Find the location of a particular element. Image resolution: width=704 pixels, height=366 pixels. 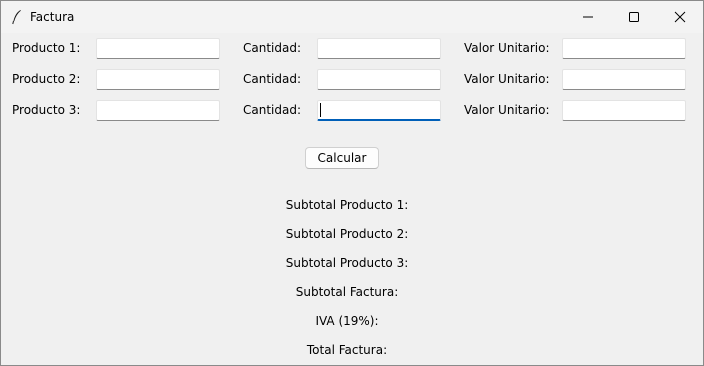

close-icon is located at coordinates (680, 17).